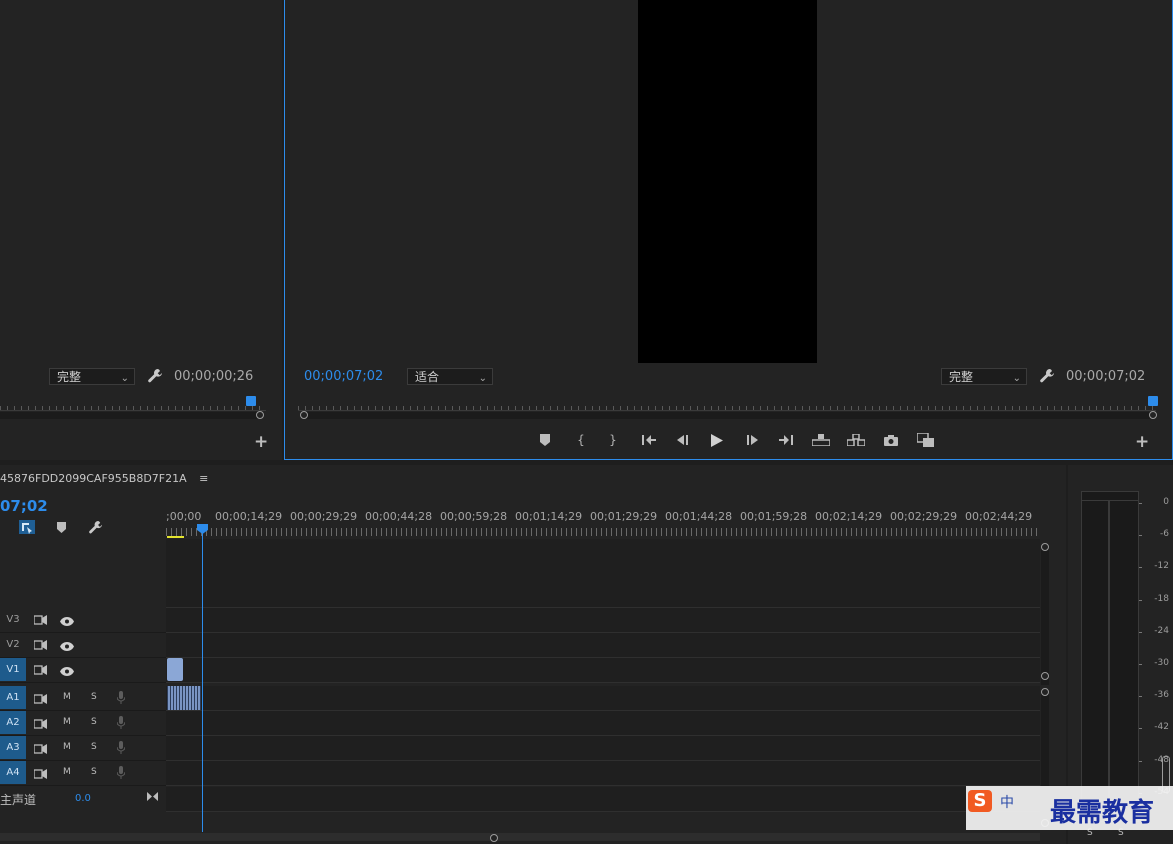 This screenshot has width=1173, height=844. I want to click on program-zoom-scrollbar, so click(728, 415).